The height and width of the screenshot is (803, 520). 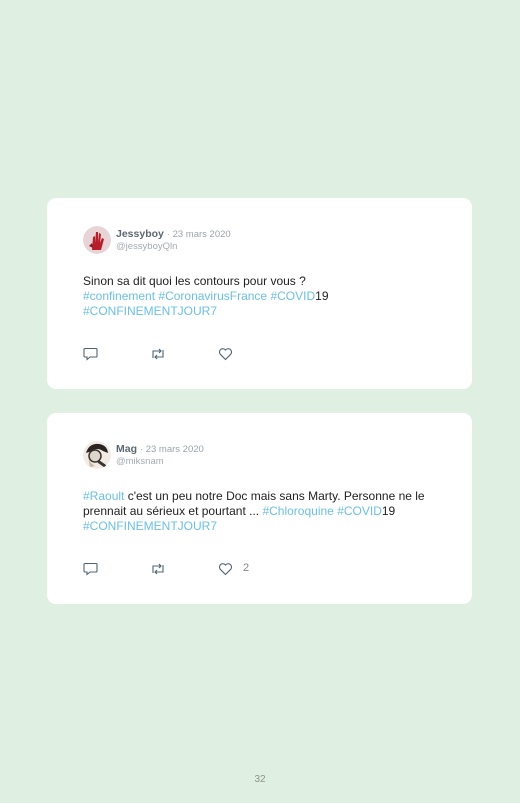 What do you see at coordinates (297, 511) in the screenshot?
I see `hashtag-link: #Chloroquine` at bounding box center [297, 511].